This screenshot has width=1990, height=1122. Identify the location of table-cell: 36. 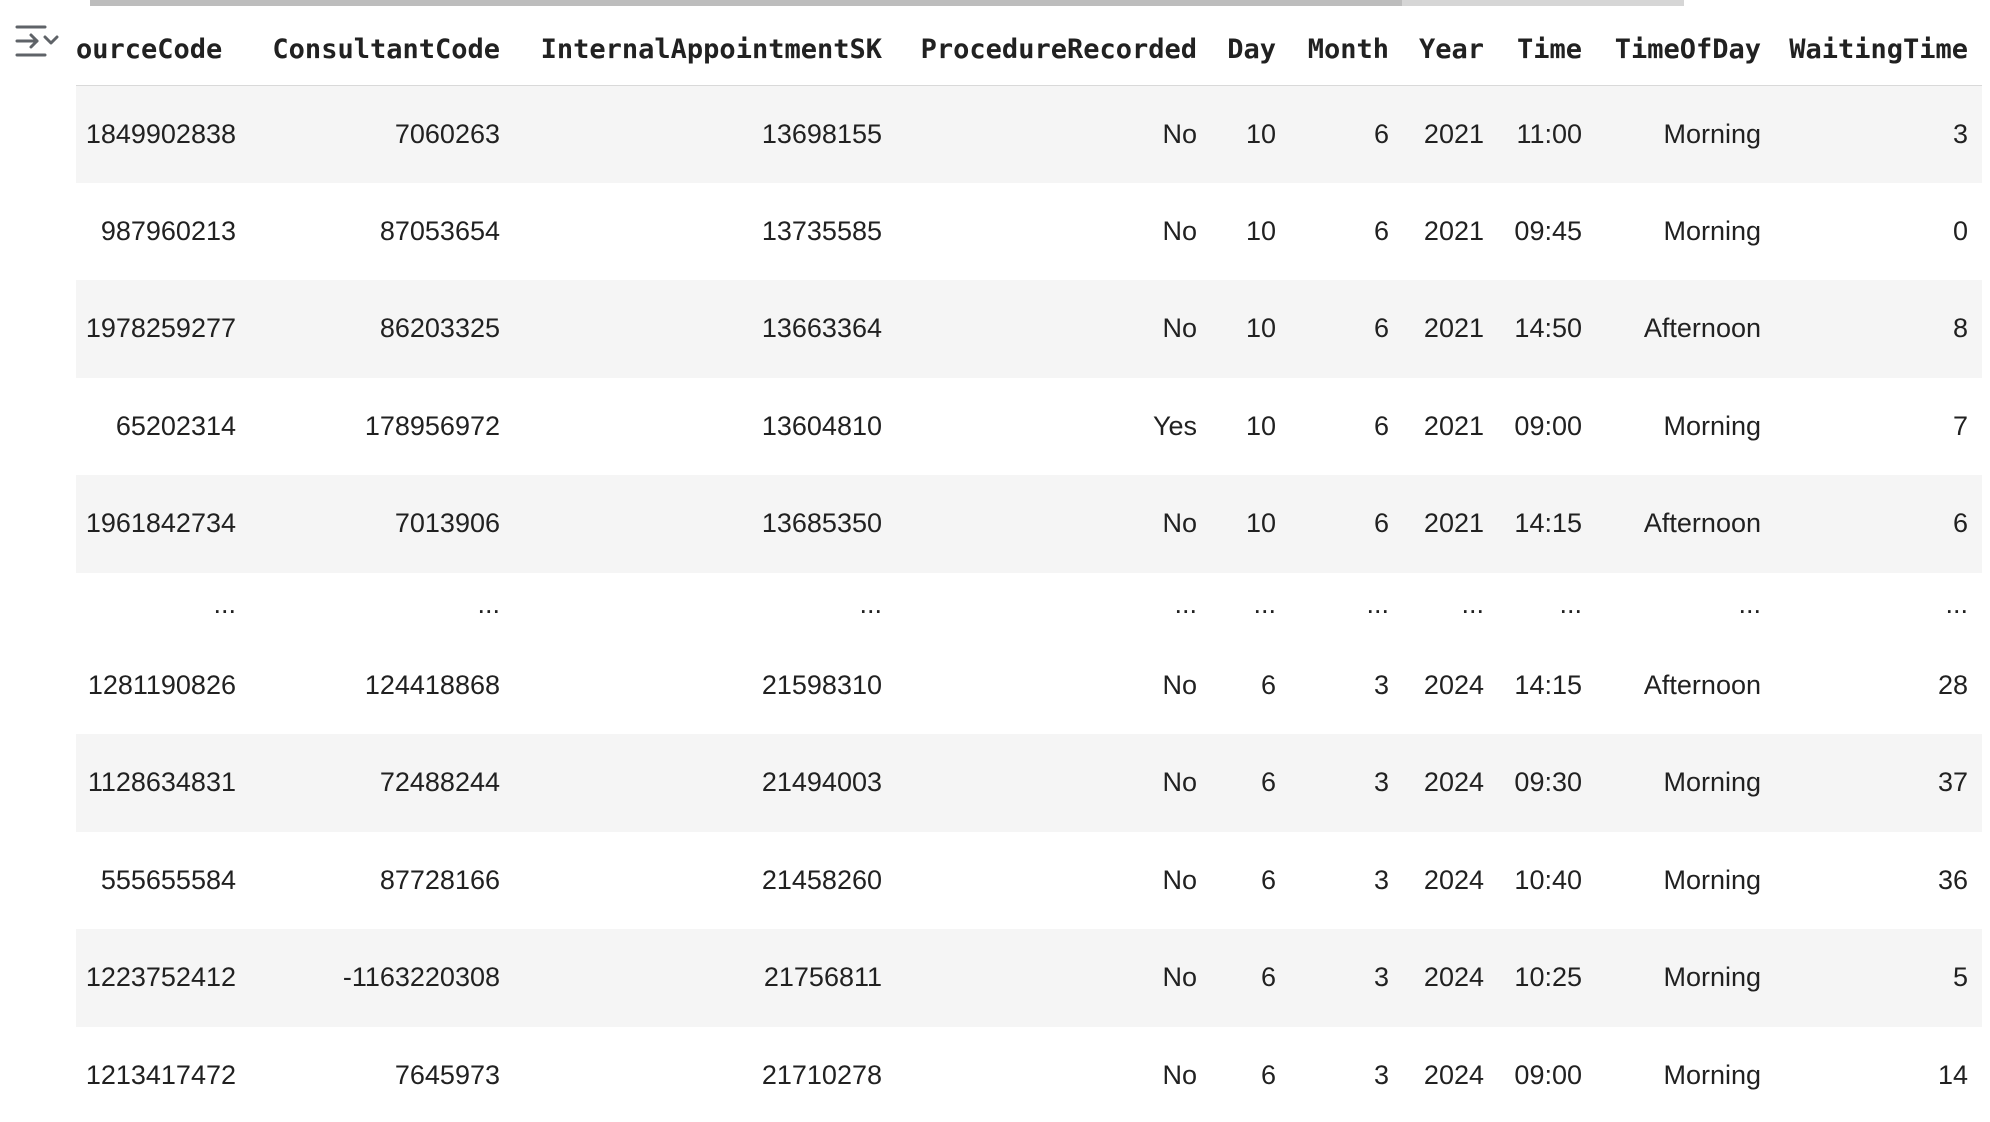
(1878, 880).